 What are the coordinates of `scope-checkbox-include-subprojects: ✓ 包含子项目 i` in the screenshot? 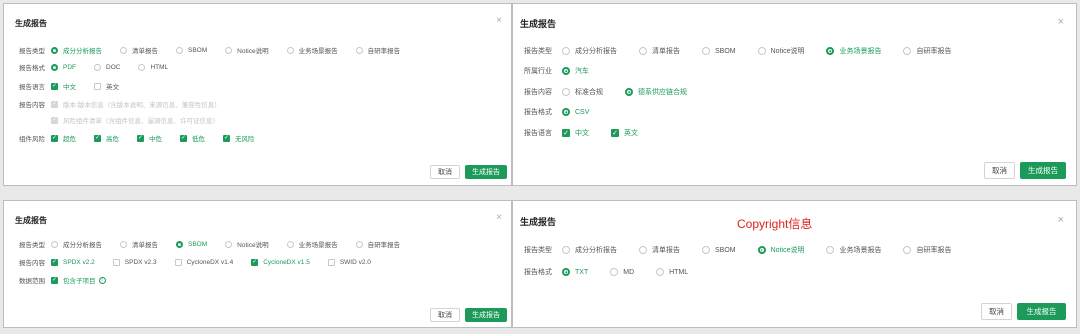 It's located at (78, 280).